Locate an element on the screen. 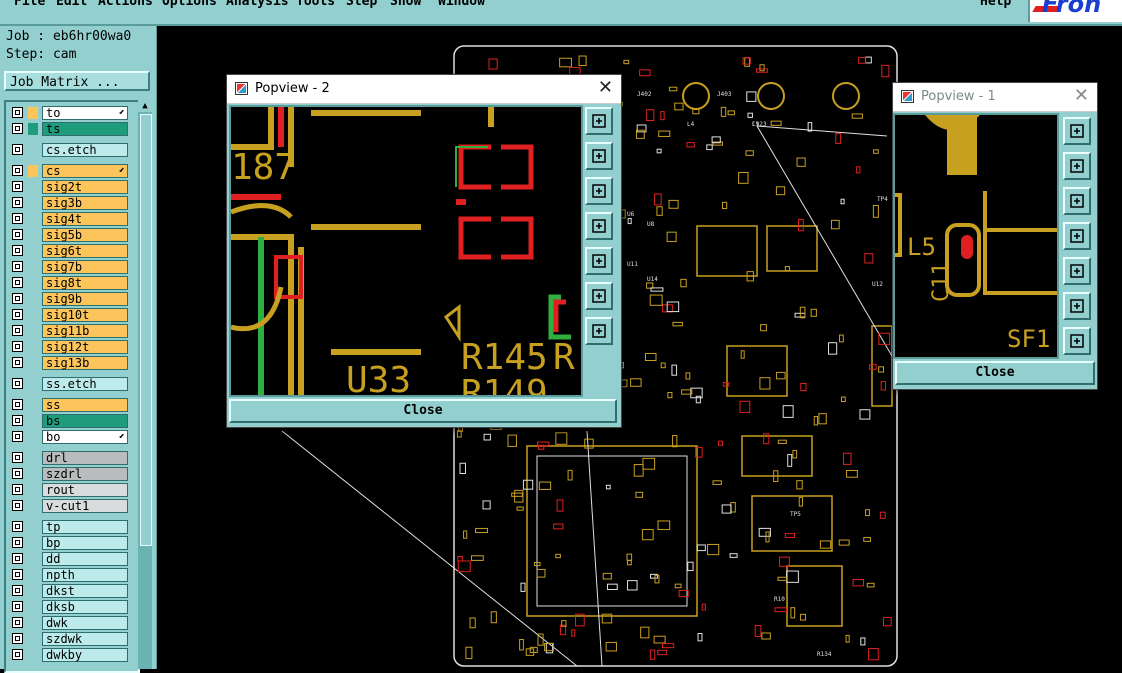 This screenshot has width=1122, height=673. layer-row-szdrl: szdrl is located at coordinates (70, 474).